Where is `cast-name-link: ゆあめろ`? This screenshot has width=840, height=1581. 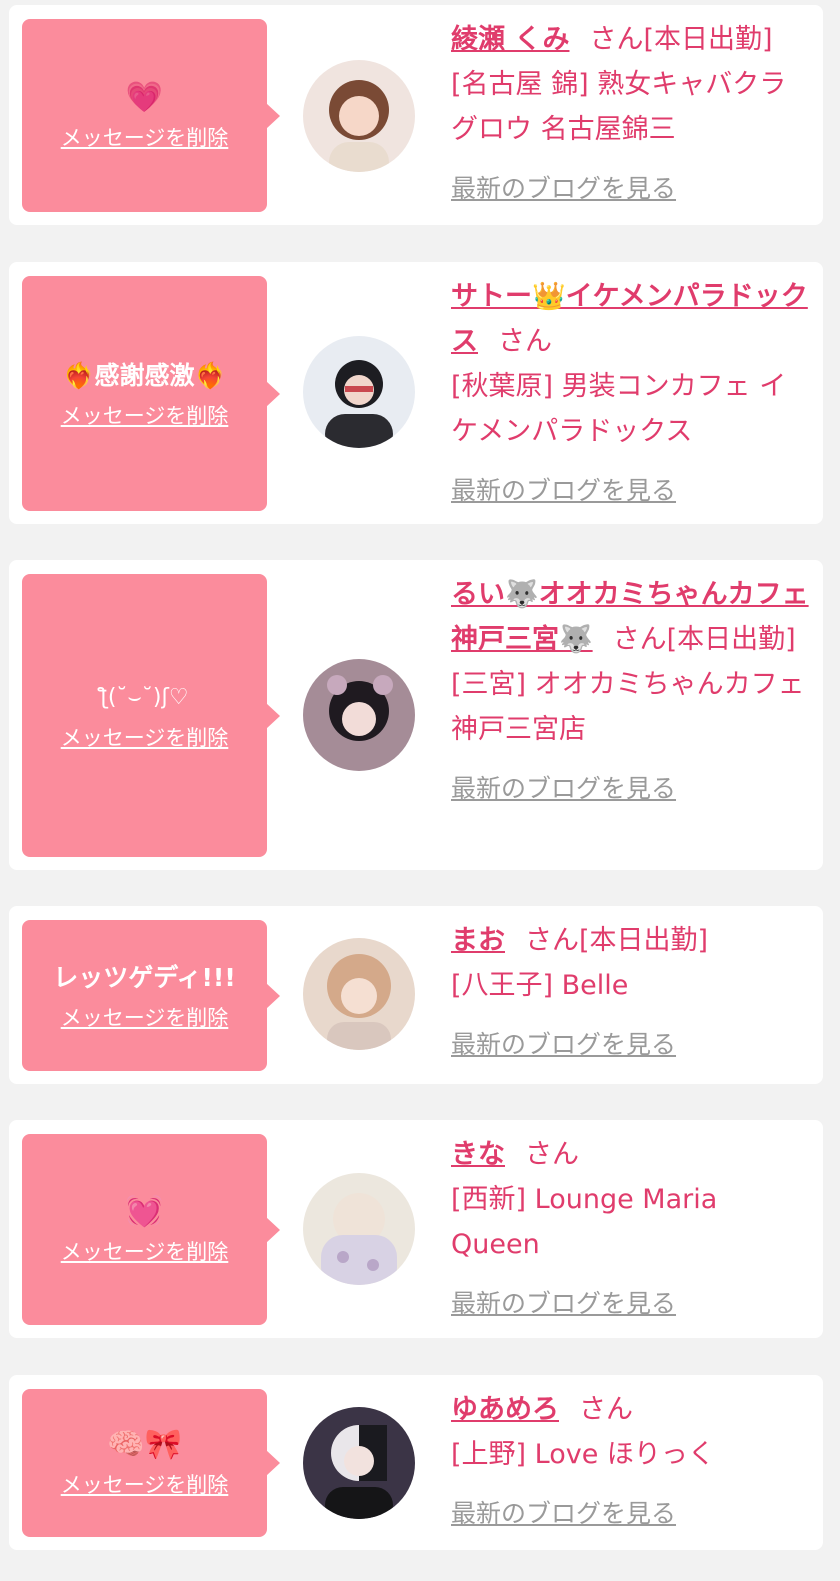
cast-name-link: ゆあめろ is located at coordinates (505, 1409).